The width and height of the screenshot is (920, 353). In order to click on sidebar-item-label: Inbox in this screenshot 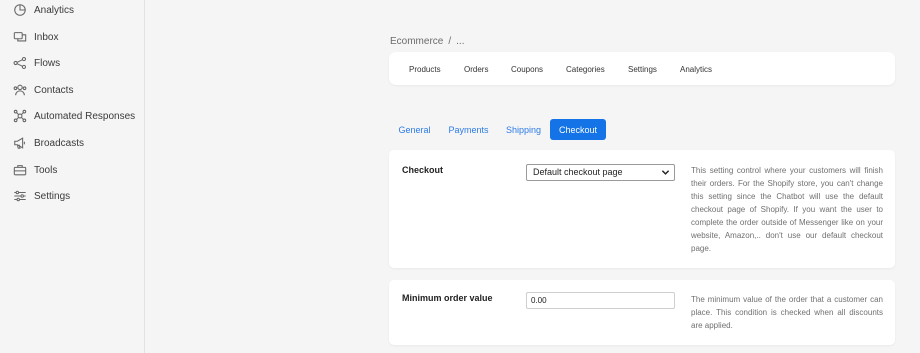, I will do `click(46, 37)`.